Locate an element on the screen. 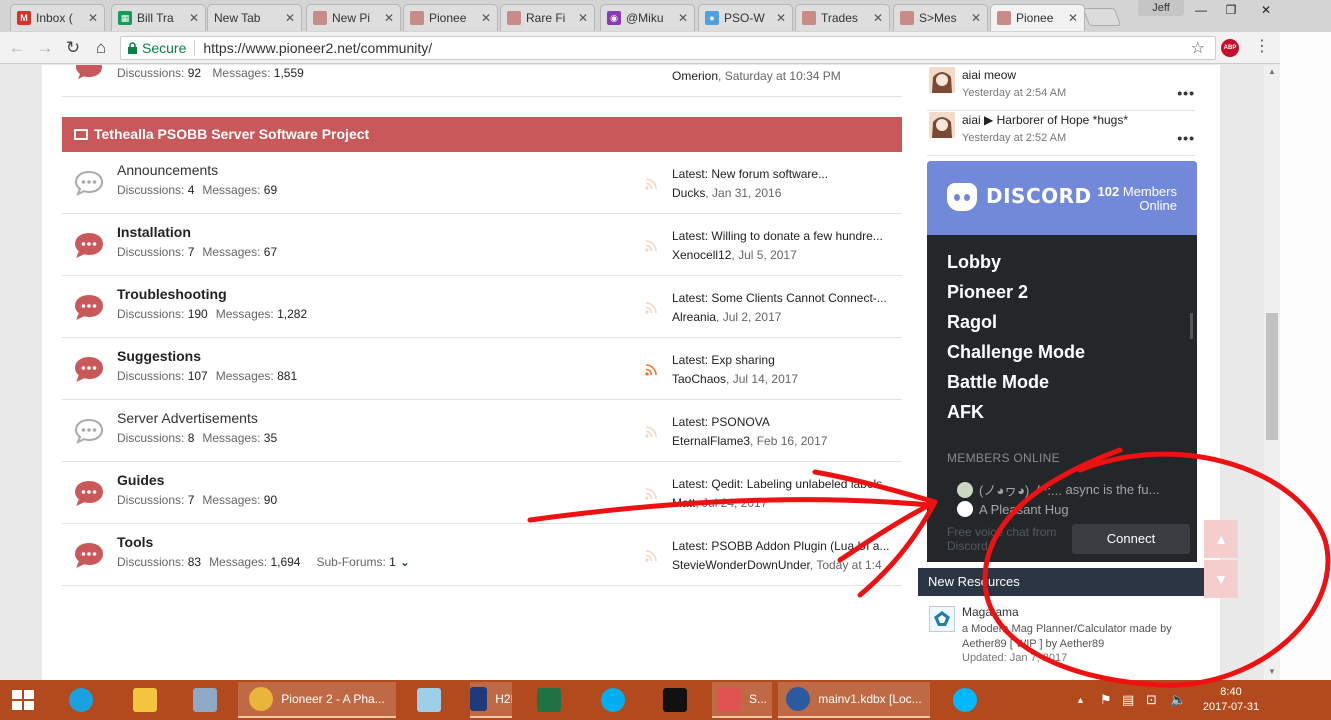 The width and height of the screenshot is (1331, 720). discord-scrollbar is located at coordinates (1191, 326).